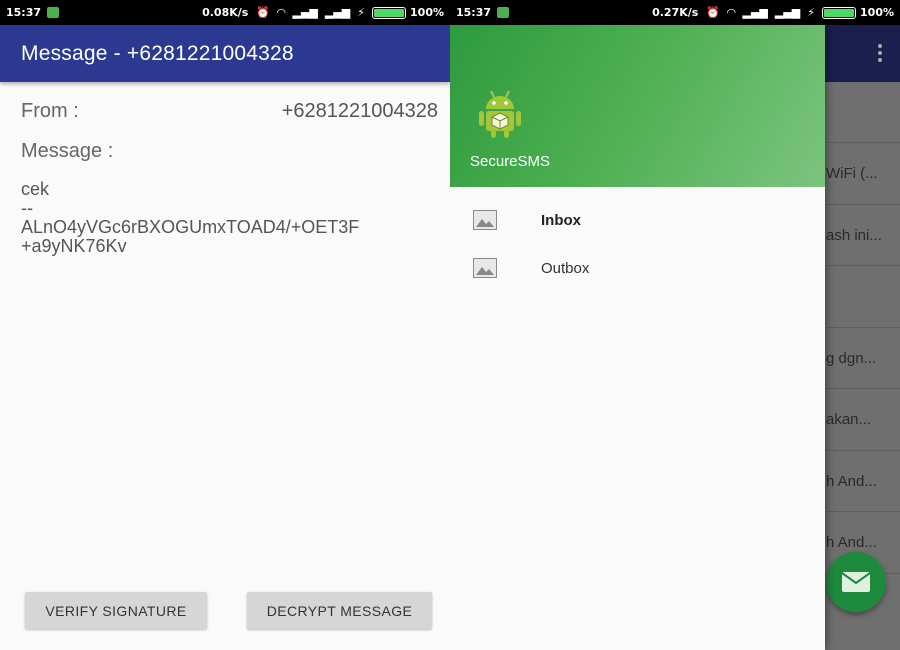 The height and width of the screenshot is (650, 900). I want to click on android-app-icon, so click(500, 114).